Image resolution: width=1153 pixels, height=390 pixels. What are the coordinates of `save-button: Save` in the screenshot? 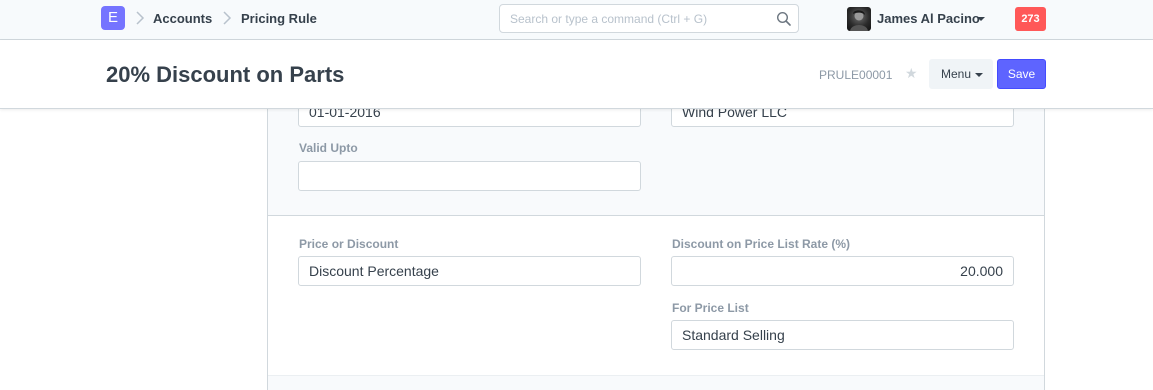 It's located at (1021, 74).